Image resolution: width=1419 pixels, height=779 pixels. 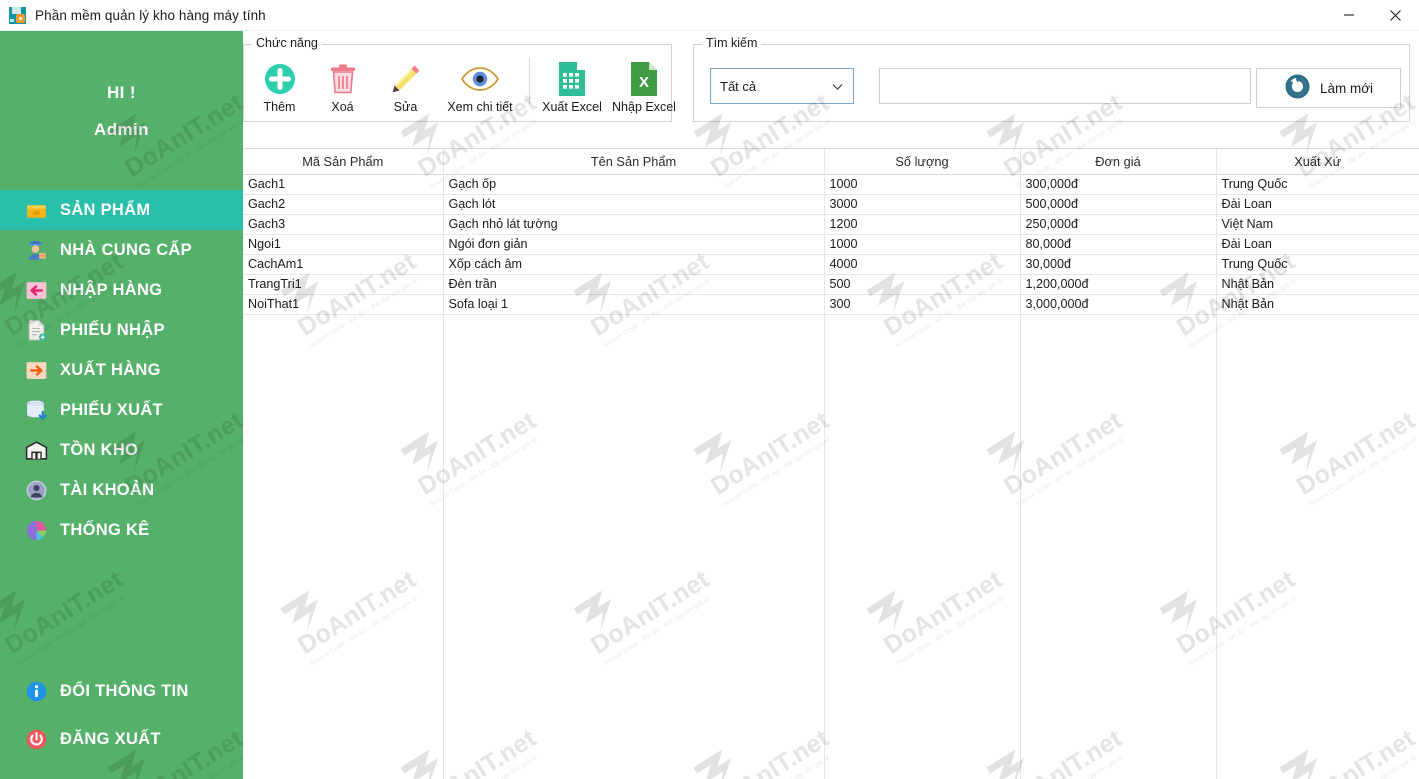 I want to click on table-row: Gach2 Gạch lót 3000 500,000đ Đài Loan, so click(x=831, y=204).